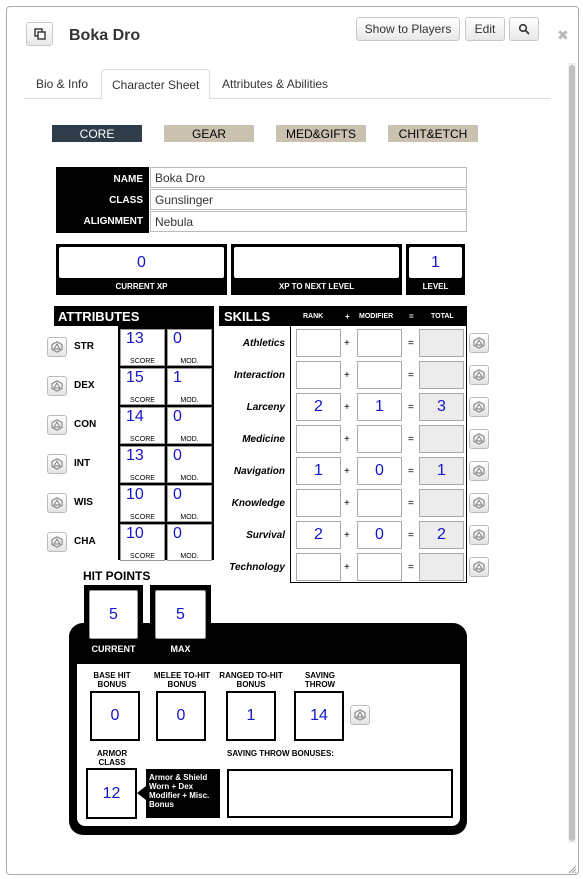 The width and height of the screenshot is (583, 879). Describe the element at coordinates (263, 343) in the screenshot. I see `skill-name-athletics: Athletics` at that location.